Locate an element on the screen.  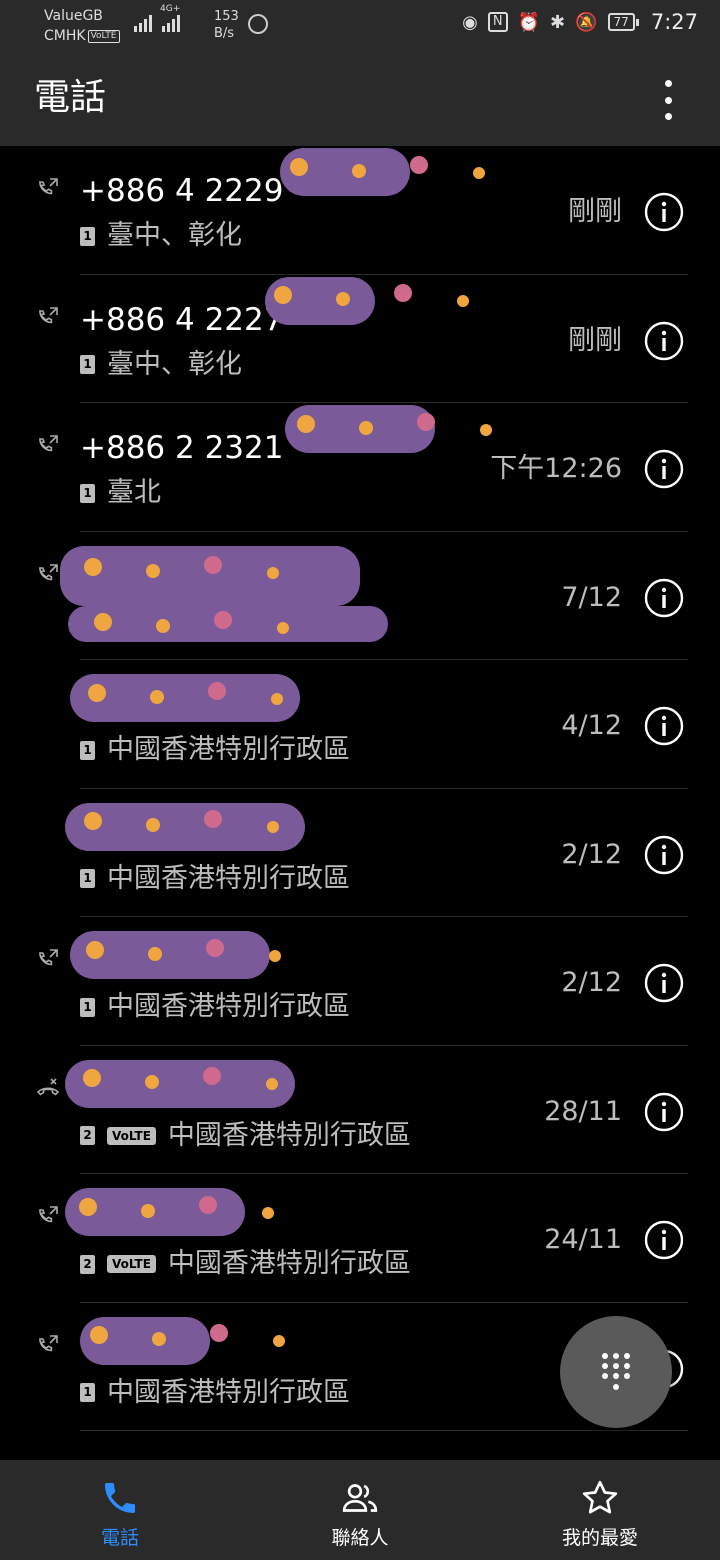
caller-details: 2 VoLTE 中國香港特別行政區 is located at coordinates (245, 1136).